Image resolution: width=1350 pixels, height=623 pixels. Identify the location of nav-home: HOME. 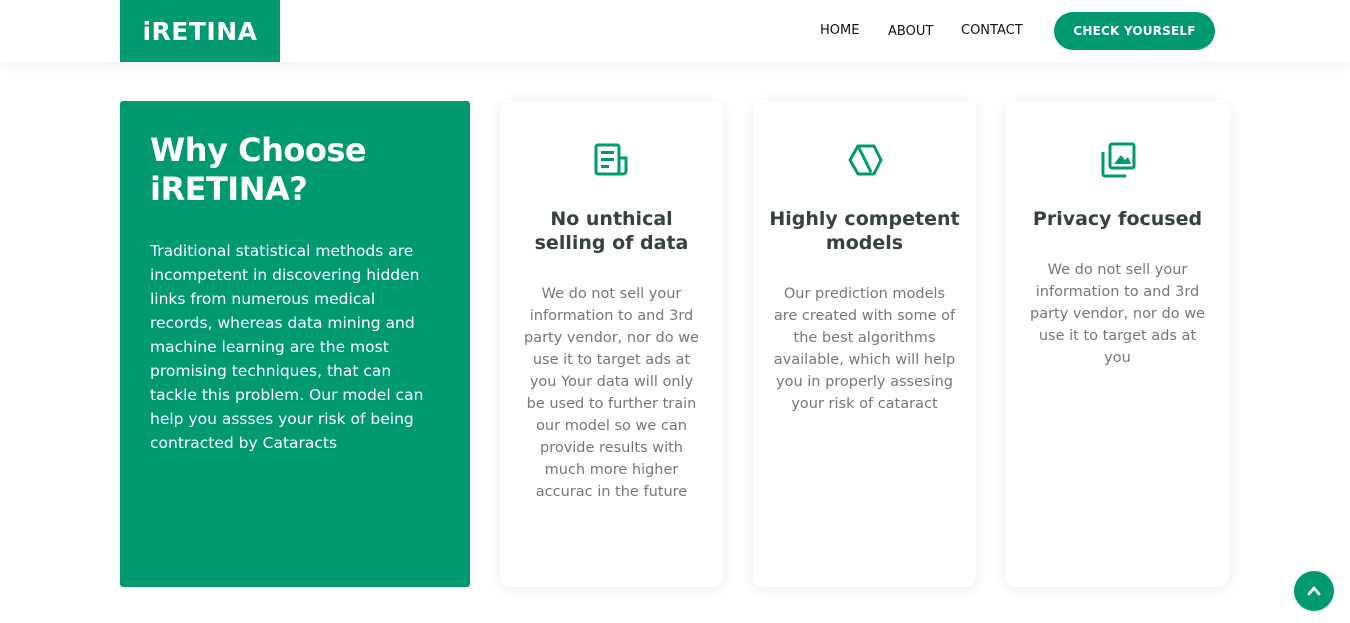
(839, 30).